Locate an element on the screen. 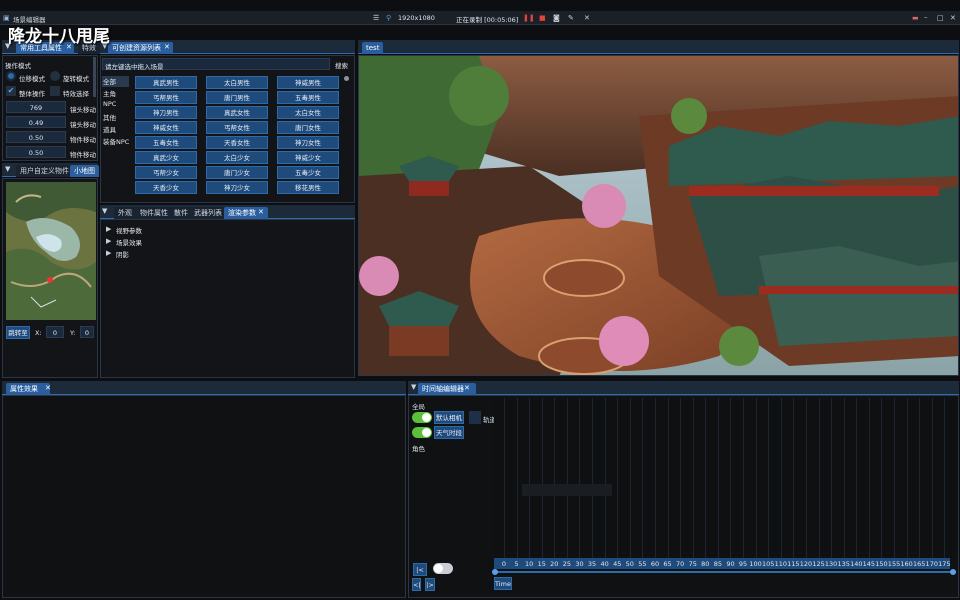 The width and height of the screenshot is (960, 600). tab-viewport-test: test is located at coordinates (373, 48).